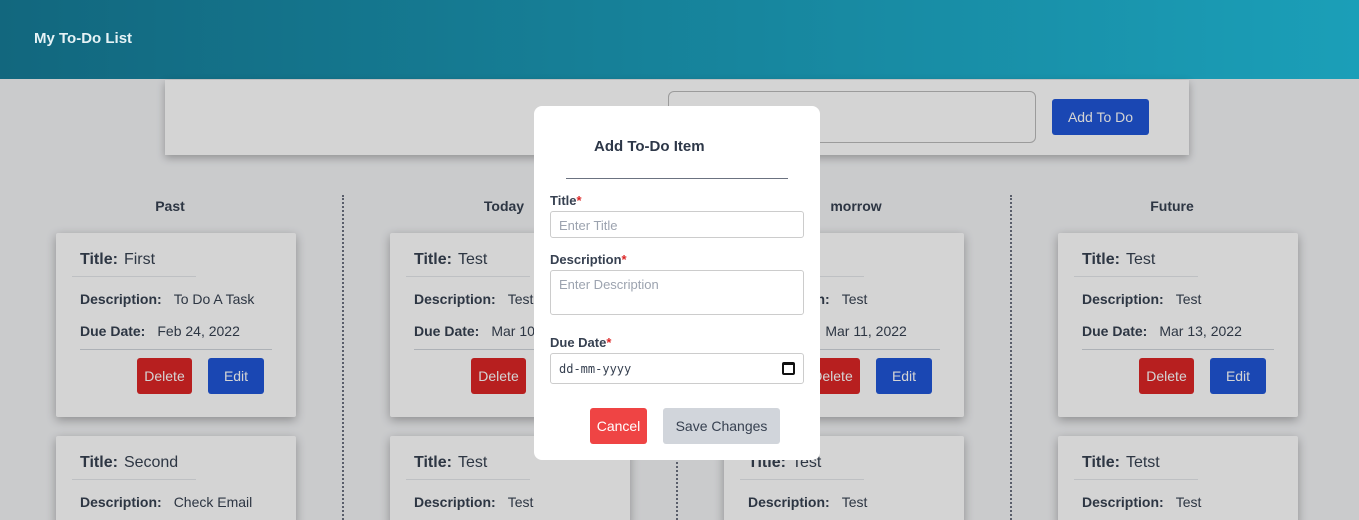 The height and width of the screenshot is (520, 1359). I want to click on app-title: My To-Do List, so click(83, 38).